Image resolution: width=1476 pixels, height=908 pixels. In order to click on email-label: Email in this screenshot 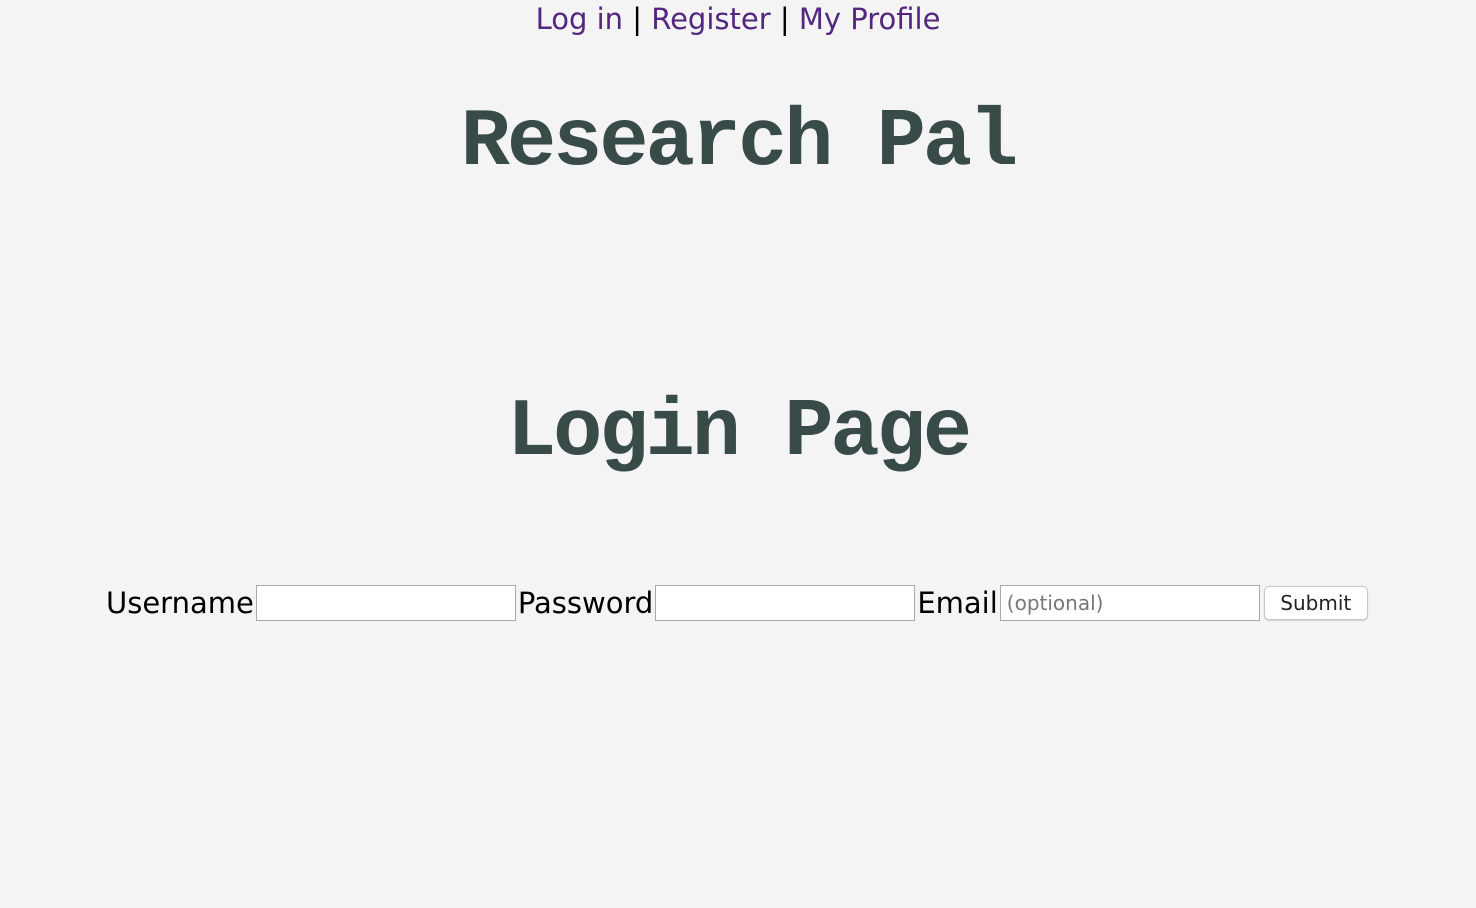, I will do `click(957, 603)`.